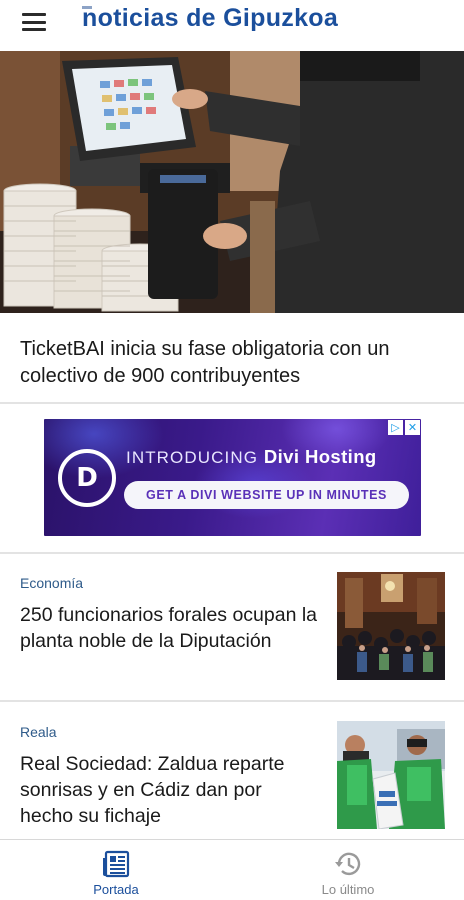 Image resolution: width=464 pixels, height=900 pixels. I want to click on ad-choices-icon: ▷ ✕, so click(404, 427).